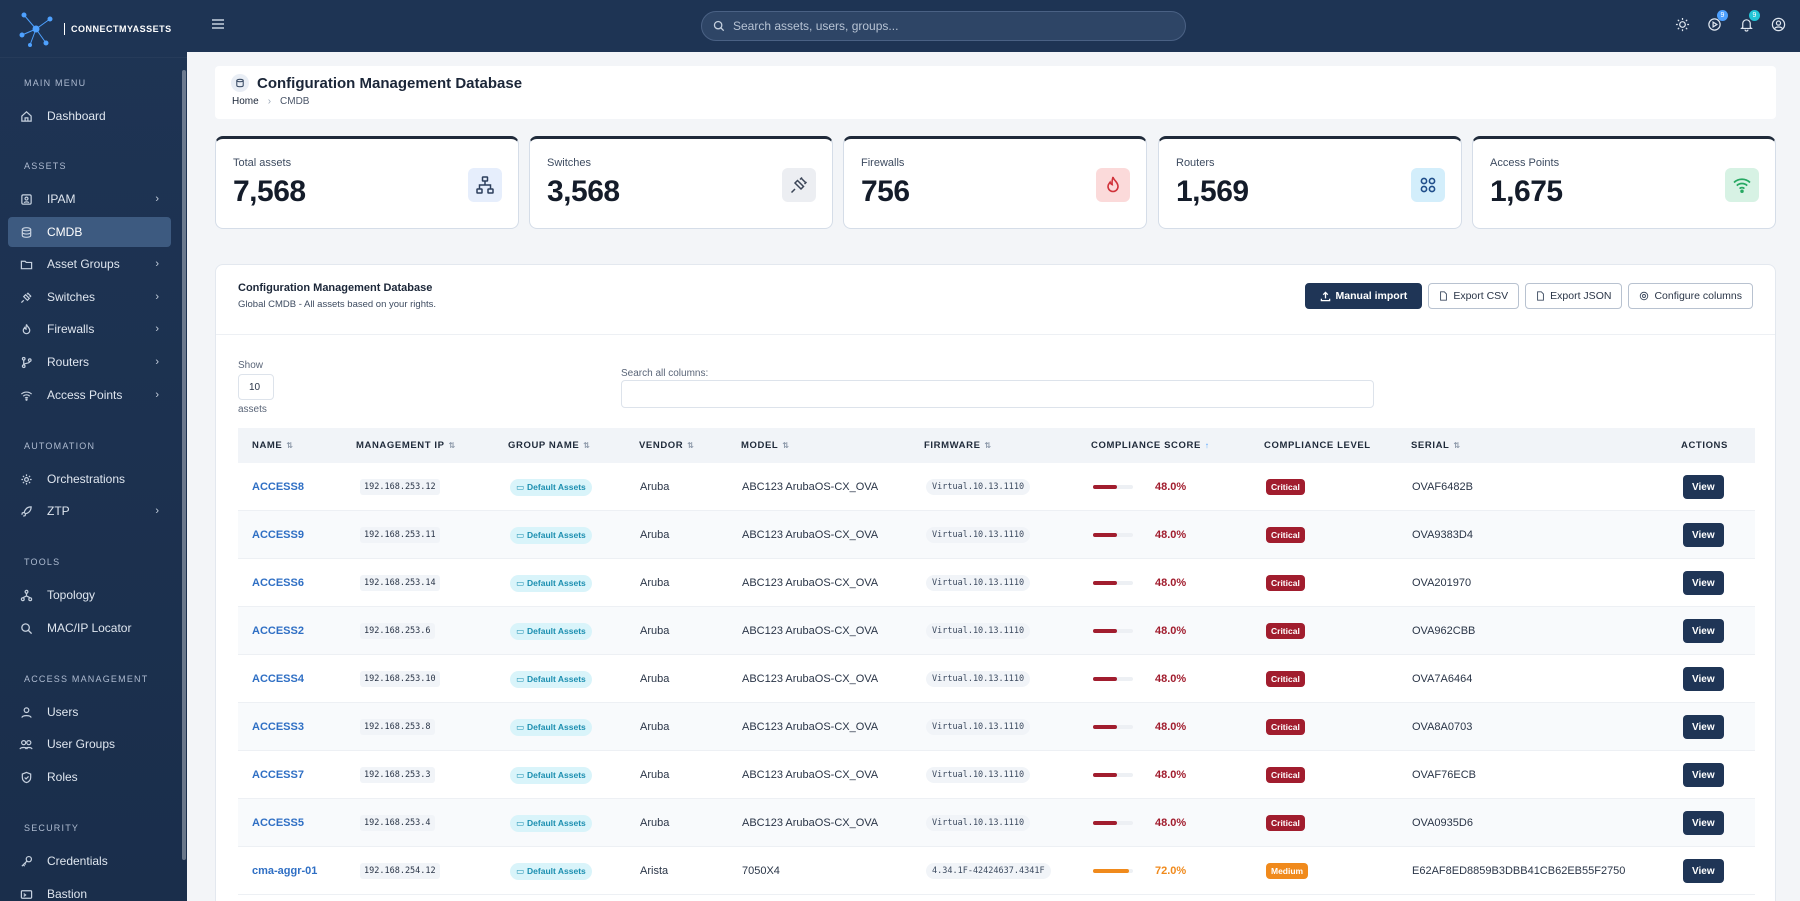 This screenshot has width=1800, height=901. What do you see at coordinates (681, 182) in the screenshot?
I see `stat-card-switches: Switches 3,568` at bounding box center [681, 182].